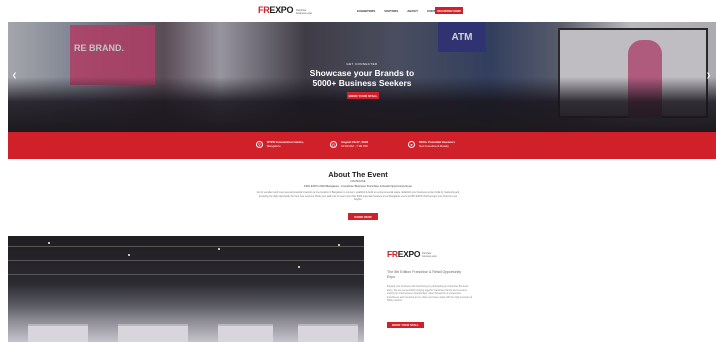  Describe the element at coordinates (358, 174) in the screenshot. I see `about-title: About The Event` at that location.